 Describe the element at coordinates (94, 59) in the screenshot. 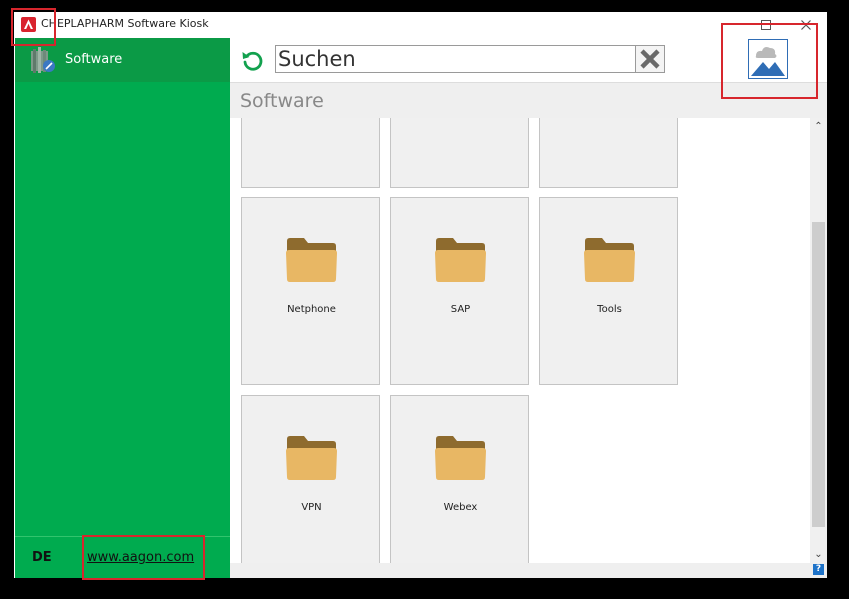

I see `sidebar-item-label: Software` at that location.